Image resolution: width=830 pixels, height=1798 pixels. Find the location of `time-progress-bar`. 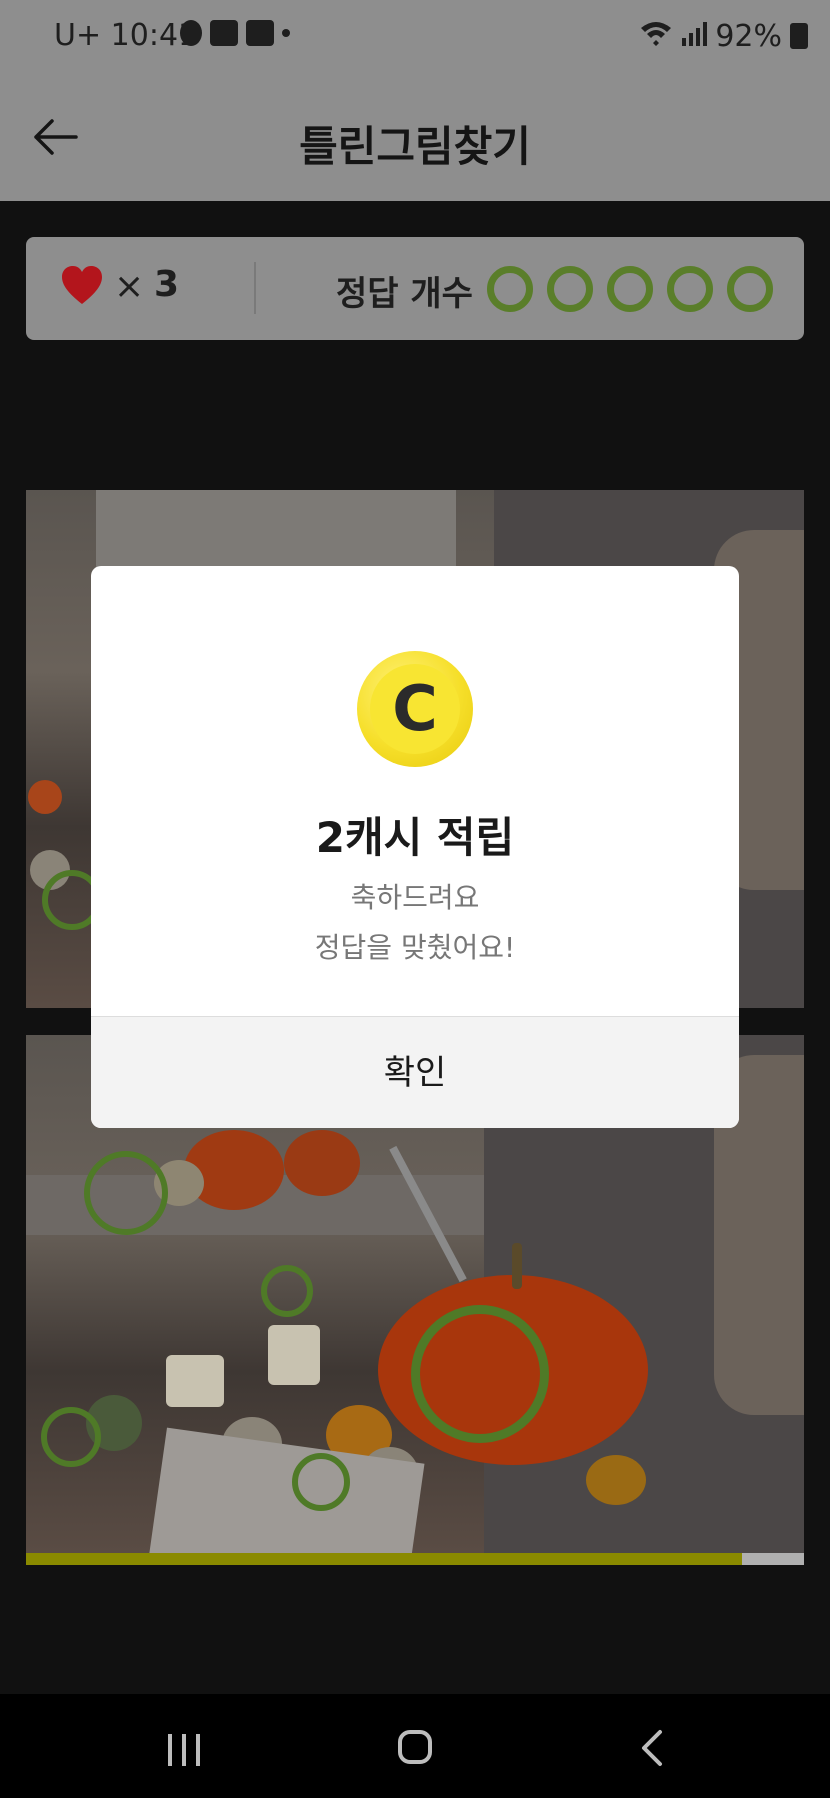

time-progress-bar is located at coordinates (415, 1559).